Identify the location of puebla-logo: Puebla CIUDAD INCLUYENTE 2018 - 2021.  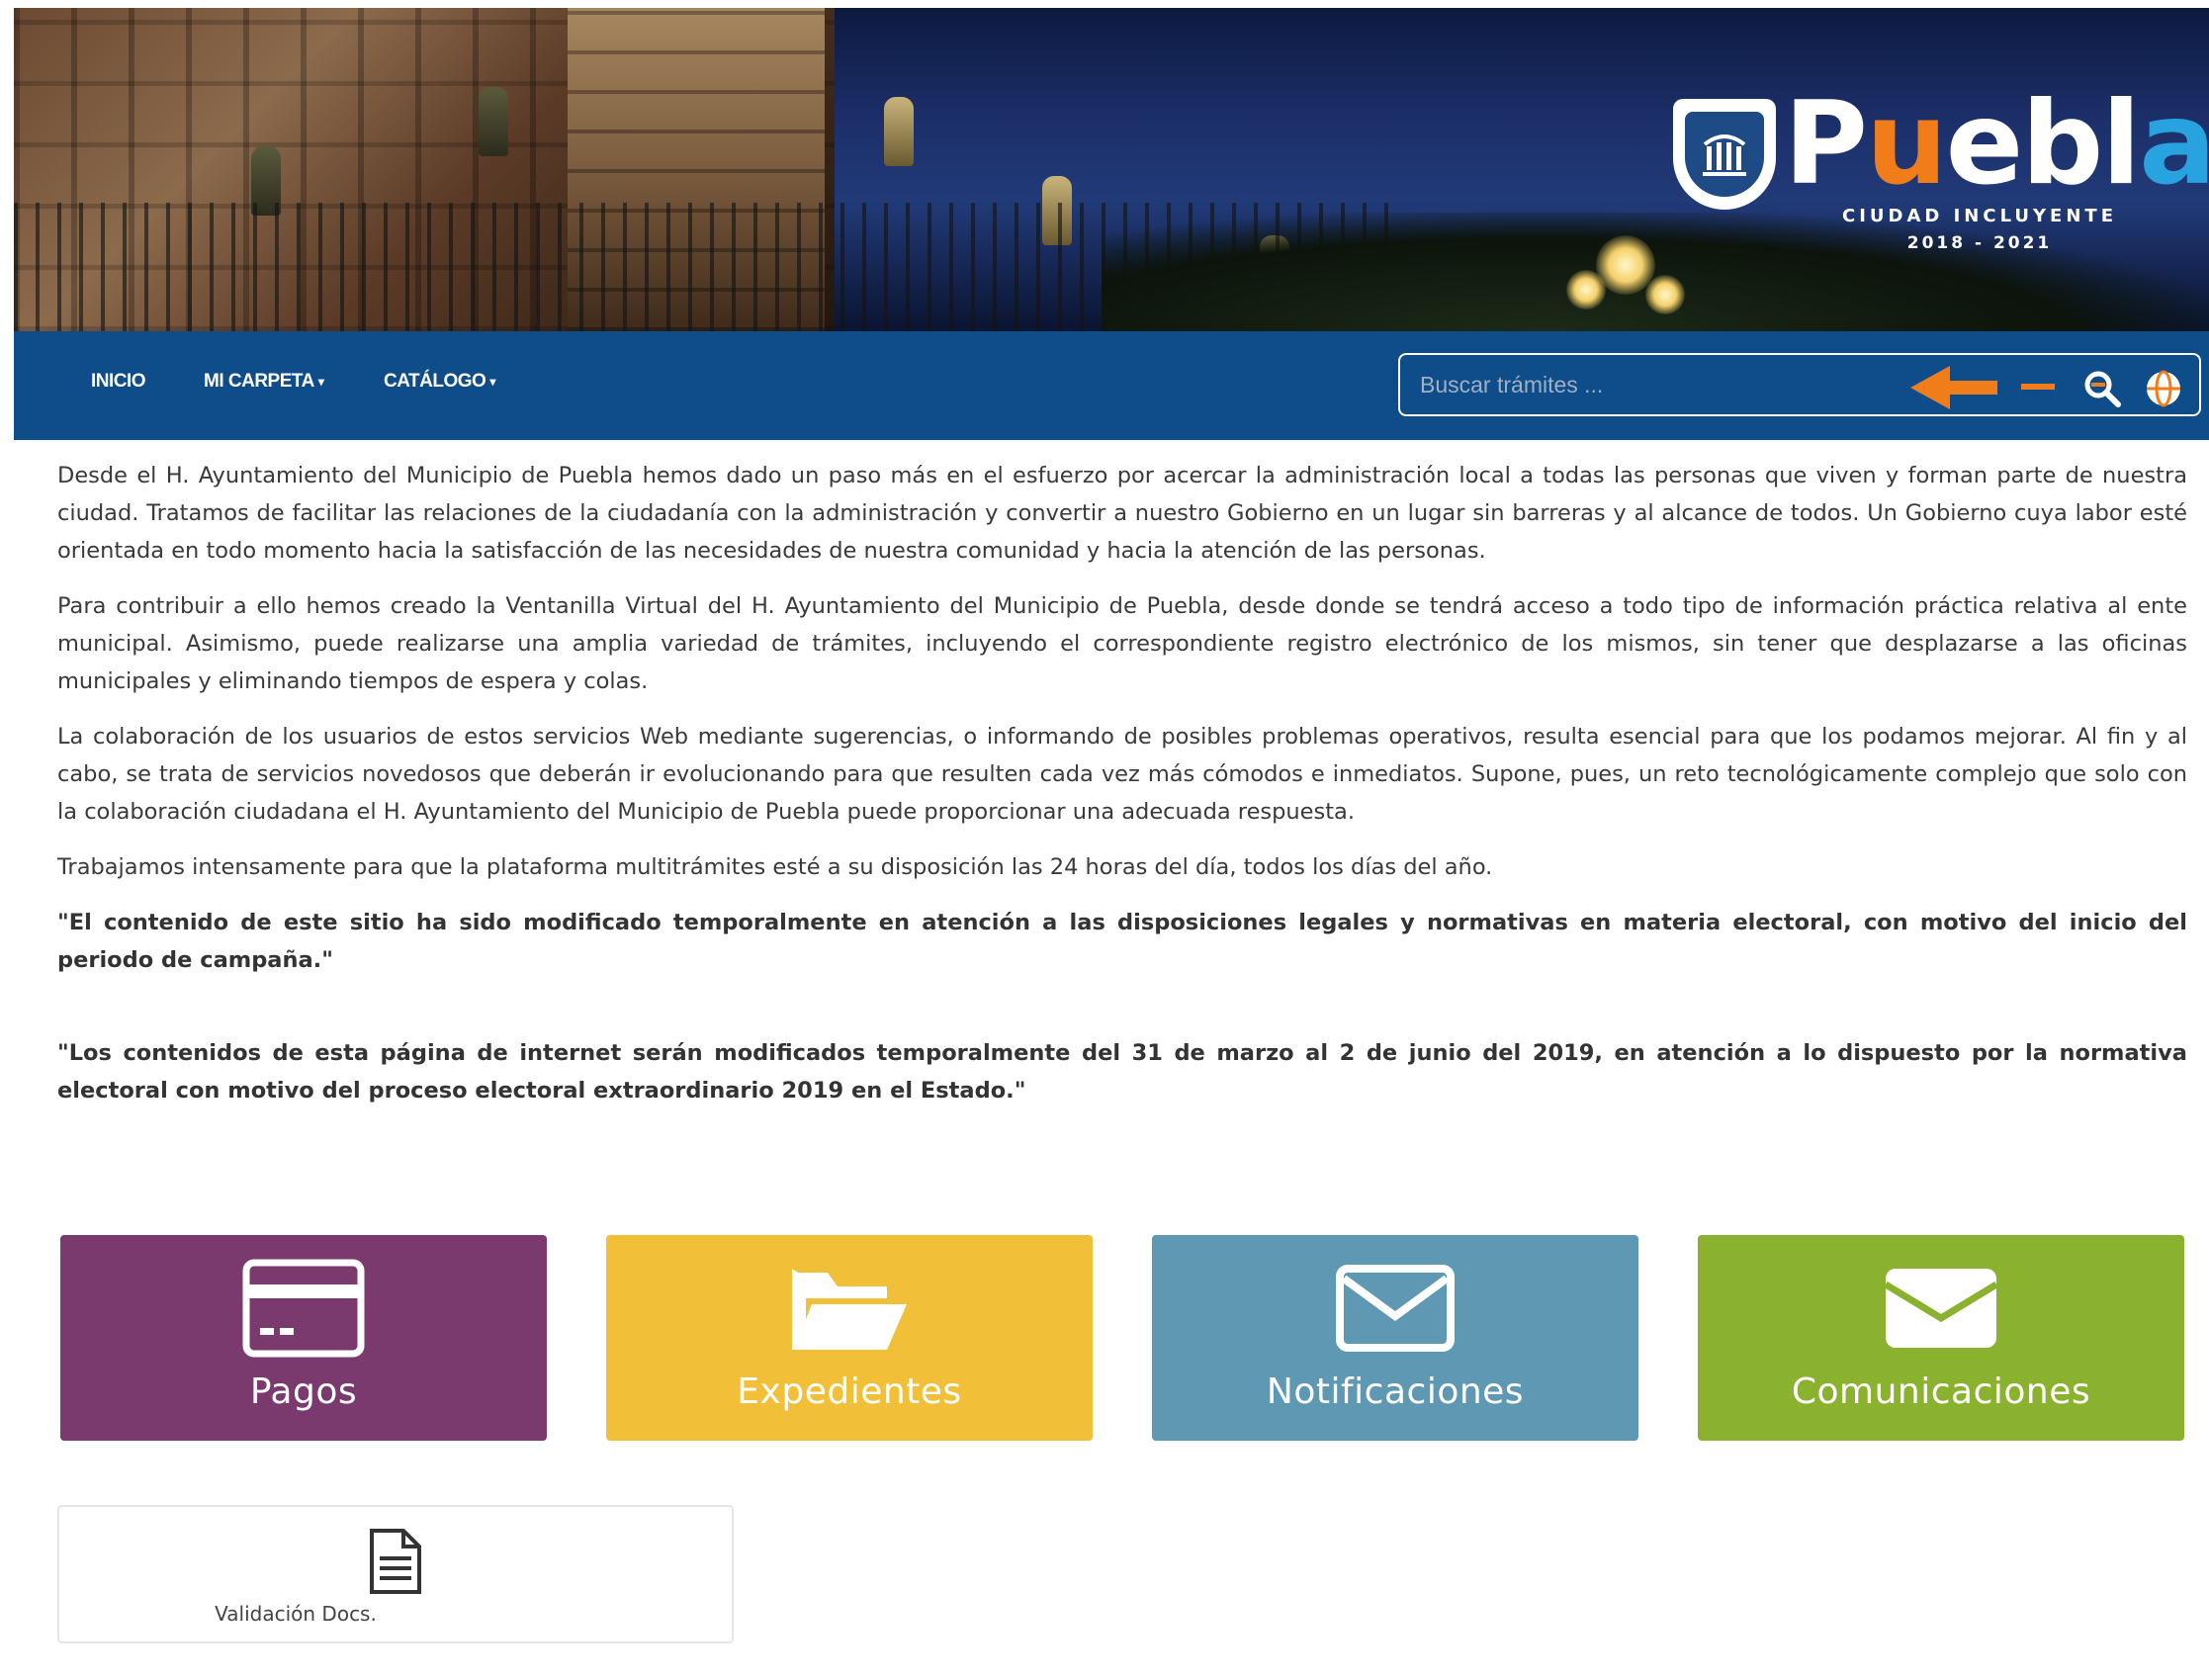
(1933, 175).